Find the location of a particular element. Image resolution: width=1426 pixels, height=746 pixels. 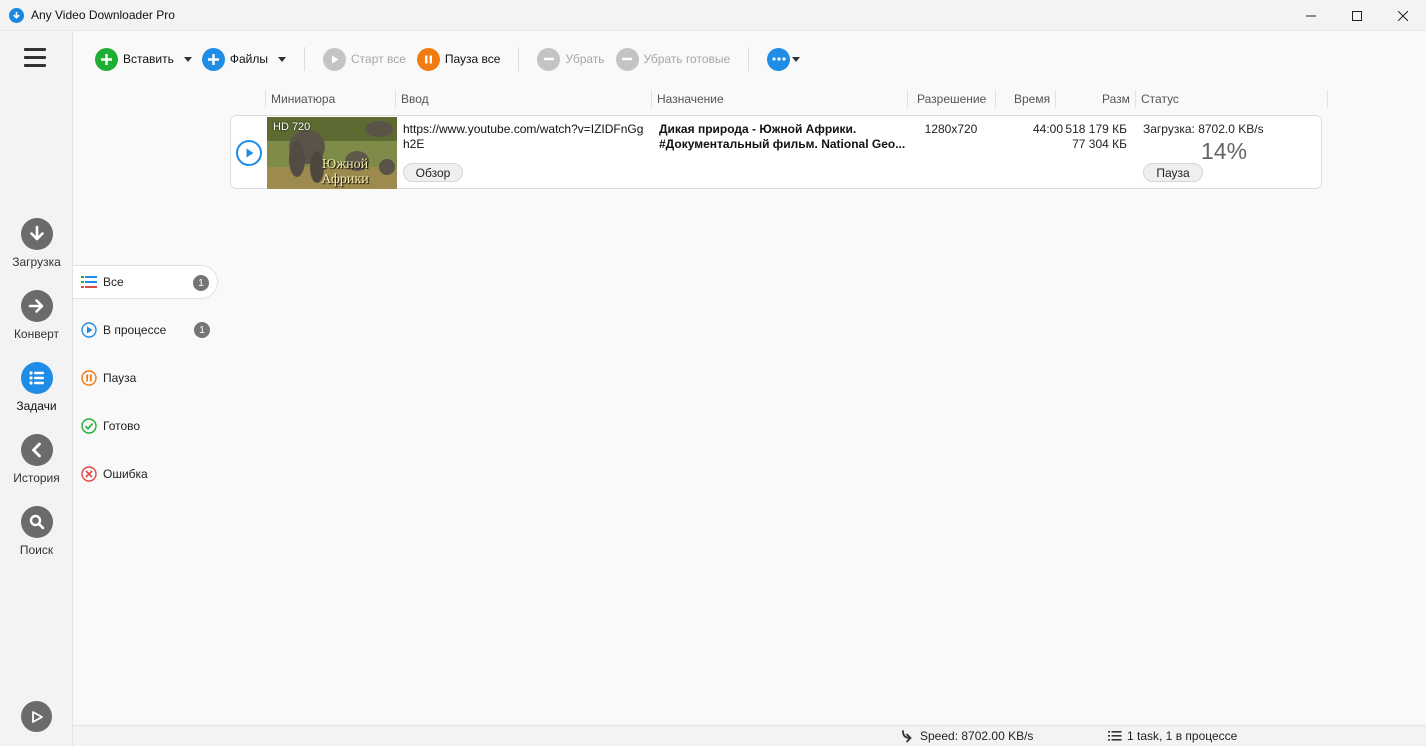

sidebar-item-download: Загрузка is located at coordinates (36, 243).